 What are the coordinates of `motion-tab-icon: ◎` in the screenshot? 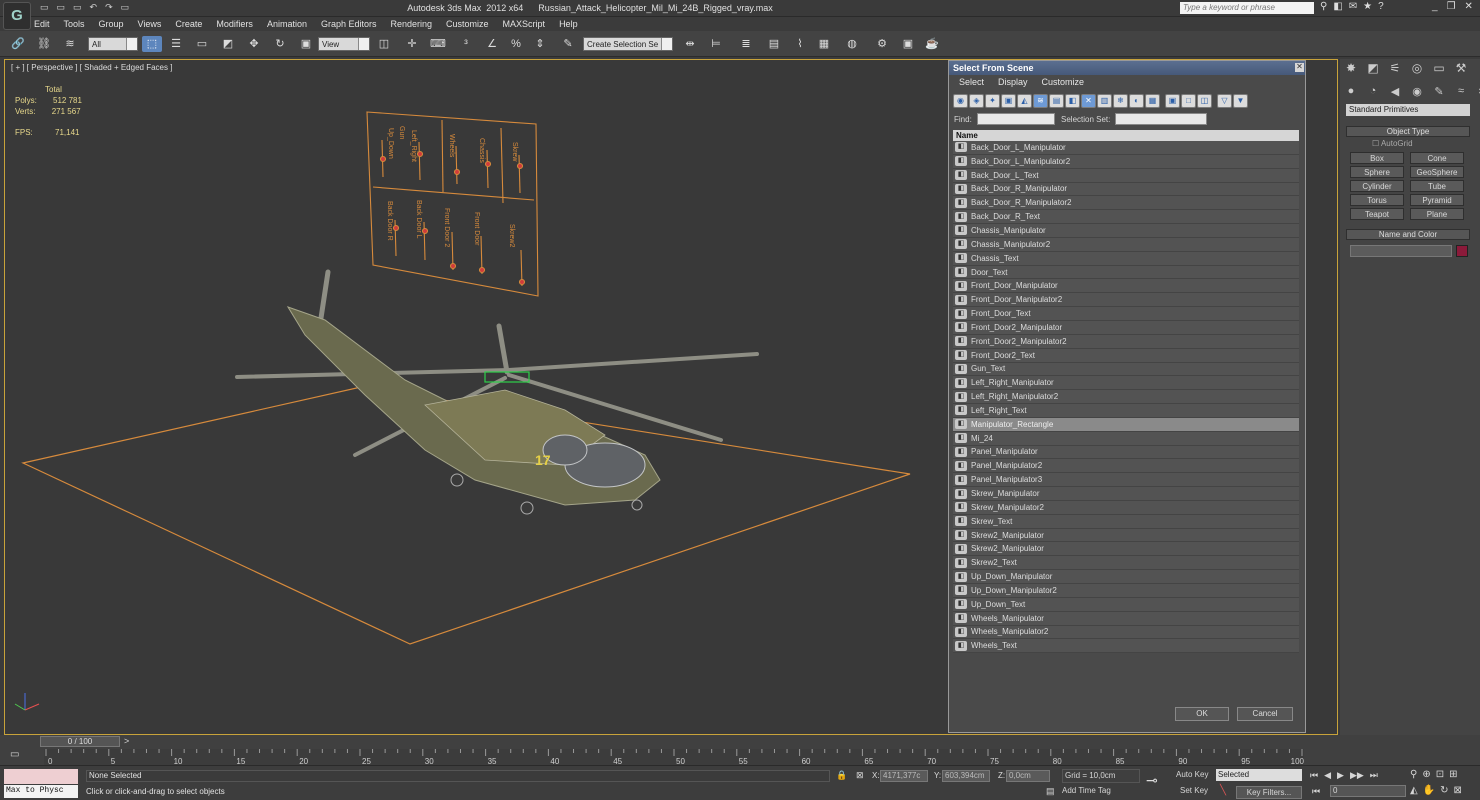 It's located at (1417, 68).